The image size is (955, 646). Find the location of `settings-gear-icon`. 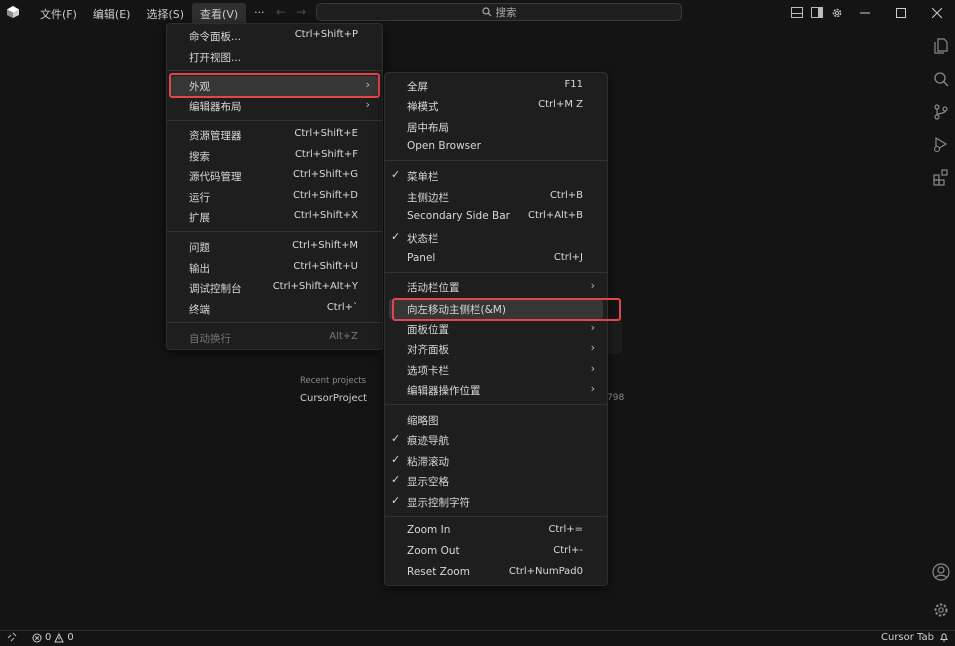

settings-gear-icon is located at coordinates (837, 13).